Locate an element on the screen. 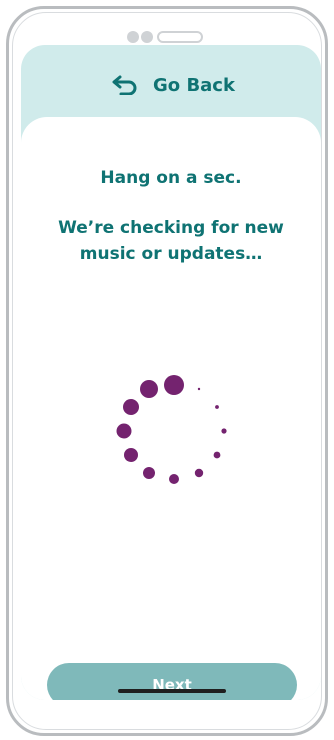 This screenshot has width=334, height=740. go-back-label: Go Back is located at coordinates (194, 85).